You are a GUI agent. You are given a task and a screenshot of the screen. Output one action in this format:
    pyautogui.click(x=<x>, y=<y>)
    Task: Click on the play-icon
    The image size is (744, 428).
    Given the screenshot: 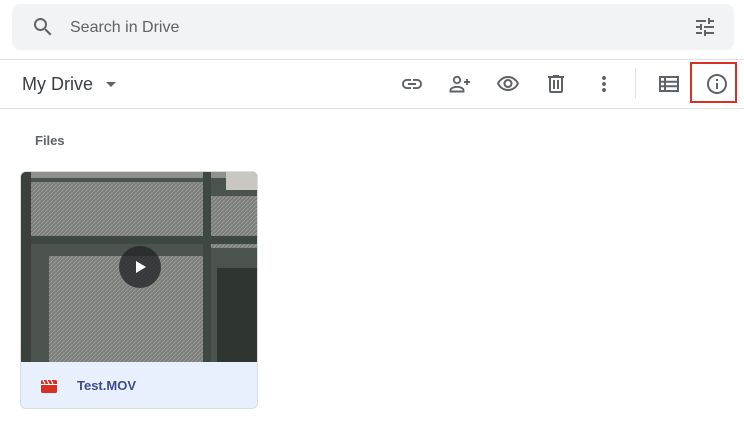 What is the action you would take?
    pyautogui.click(x=141, y=267)
    